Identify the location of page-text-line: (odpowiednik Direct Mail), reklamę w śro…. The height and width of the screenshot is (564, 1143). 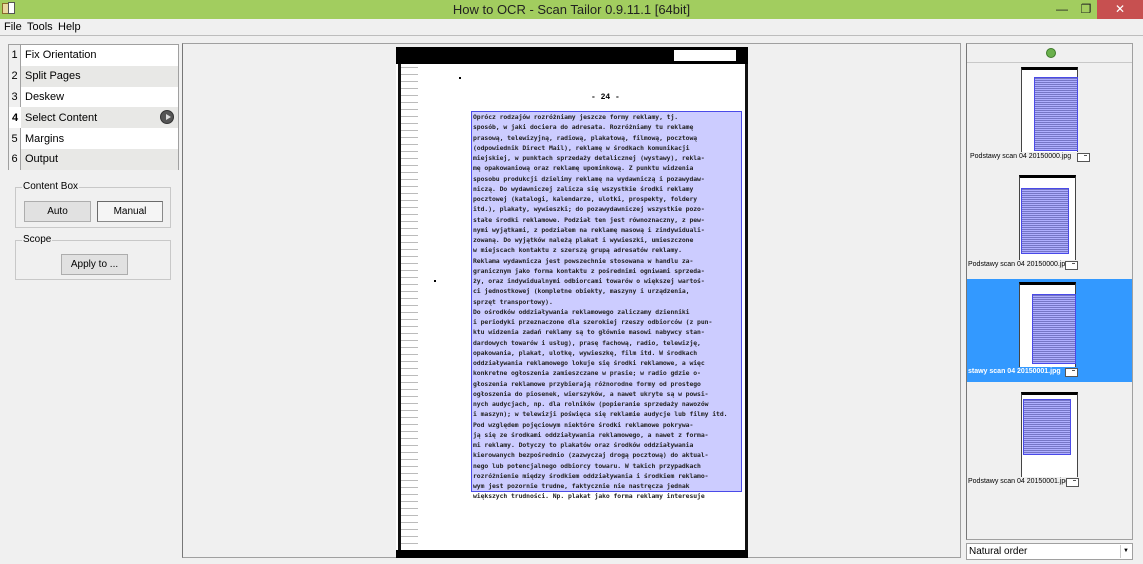
(581, 147).